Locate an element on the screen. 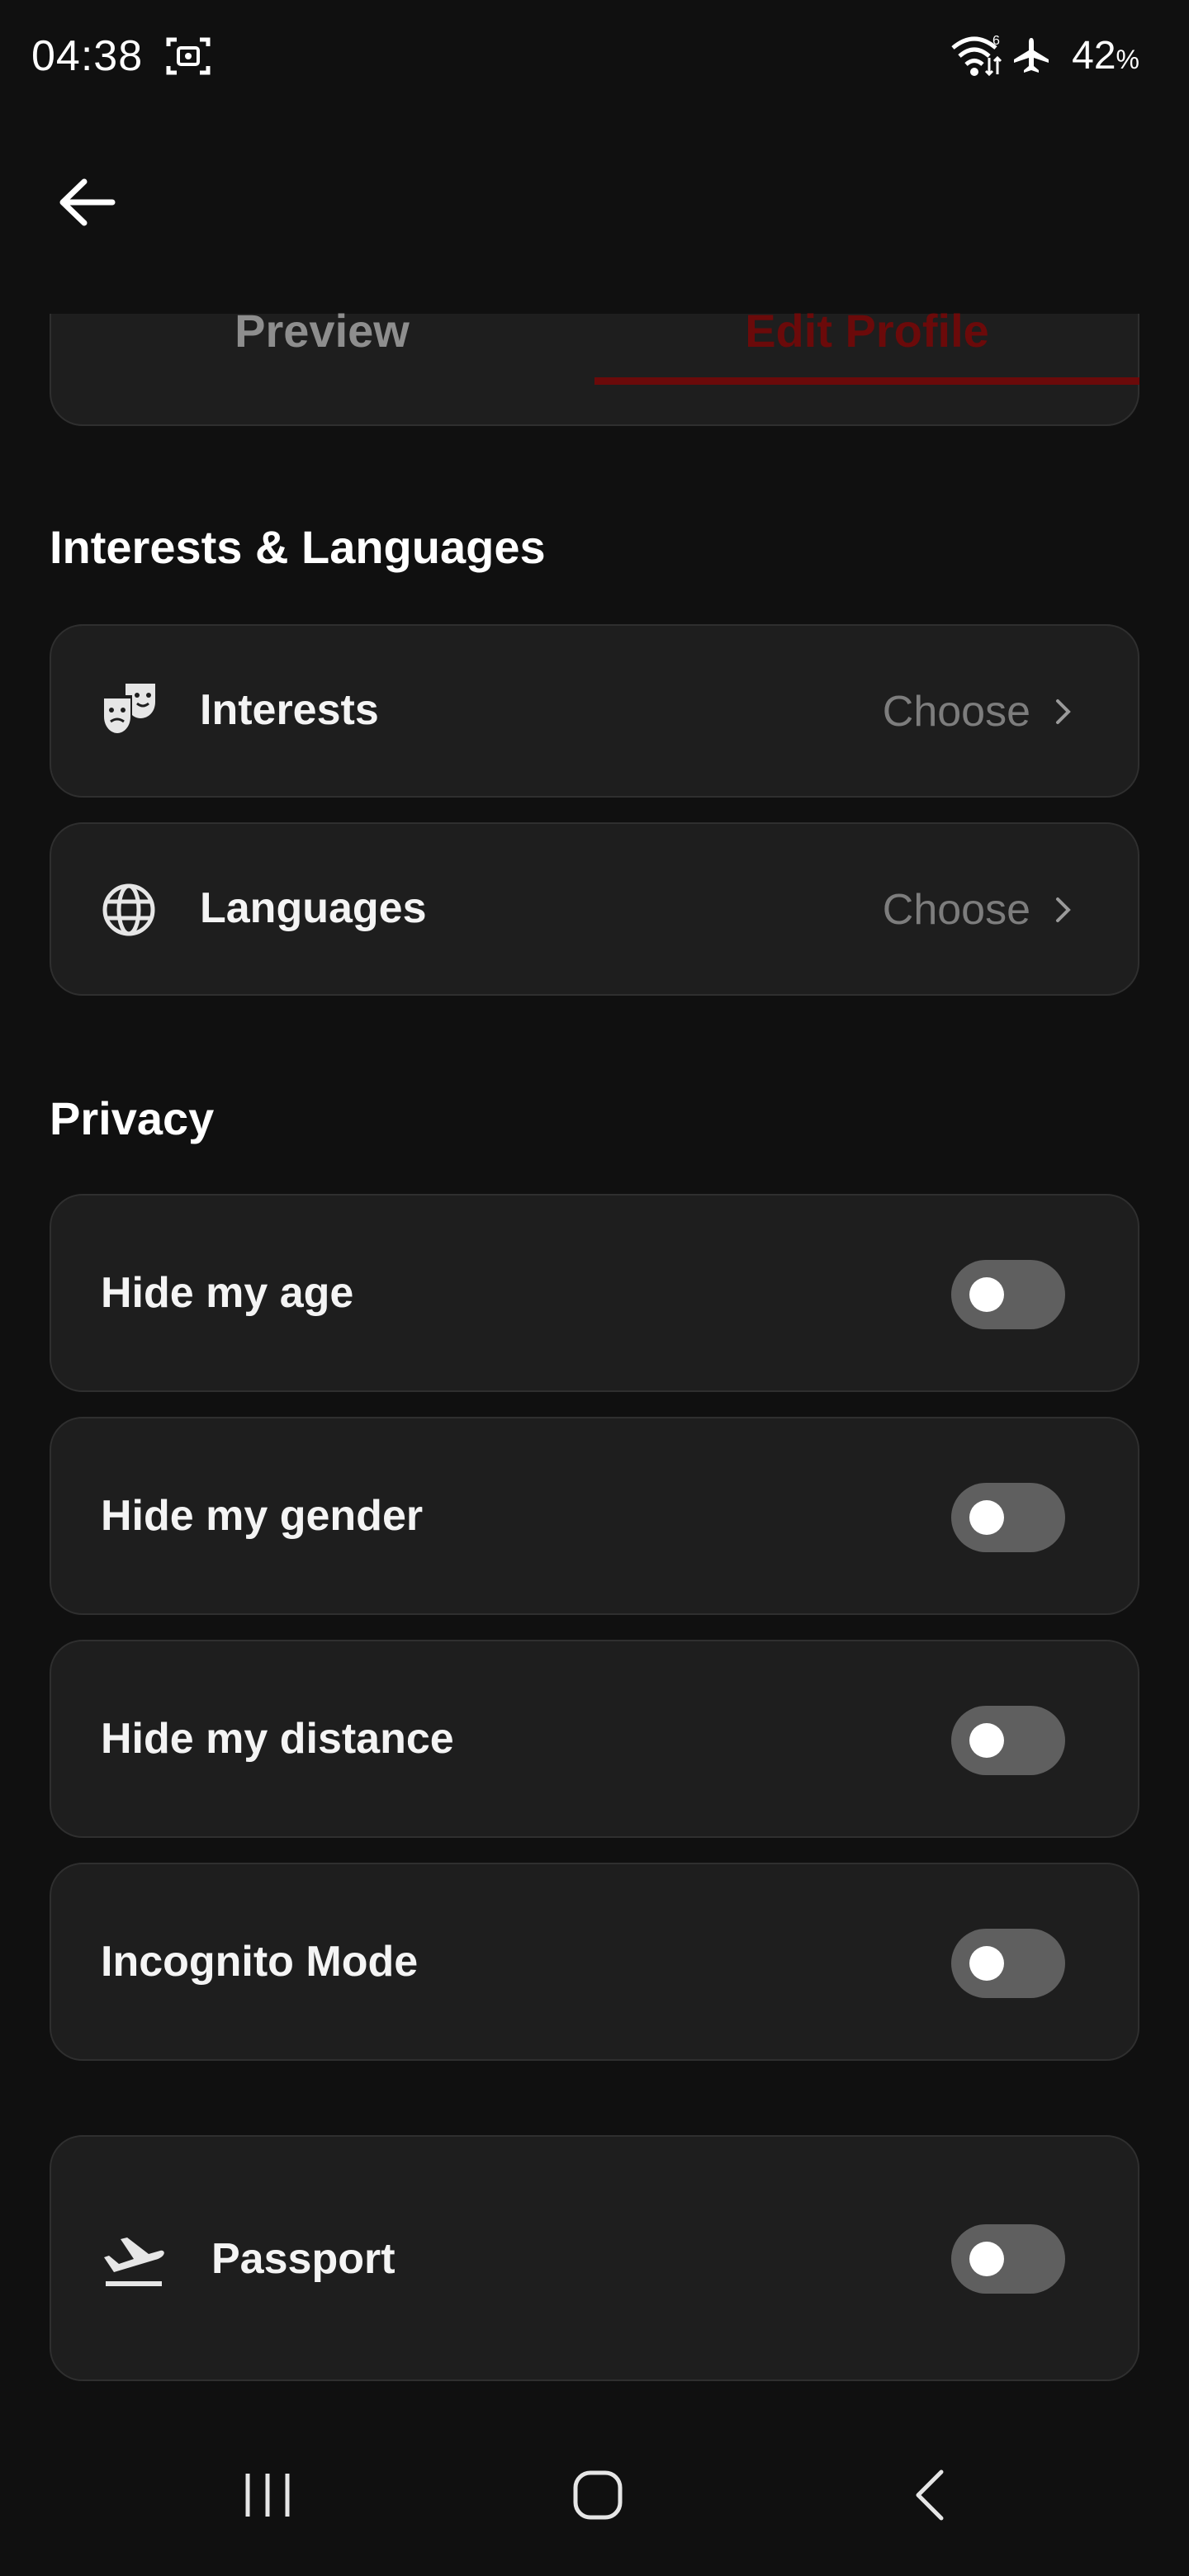 The width and height of the screenshot is (1189, 2576). hide-age-toggle is located at coordinates (1008, 1294).